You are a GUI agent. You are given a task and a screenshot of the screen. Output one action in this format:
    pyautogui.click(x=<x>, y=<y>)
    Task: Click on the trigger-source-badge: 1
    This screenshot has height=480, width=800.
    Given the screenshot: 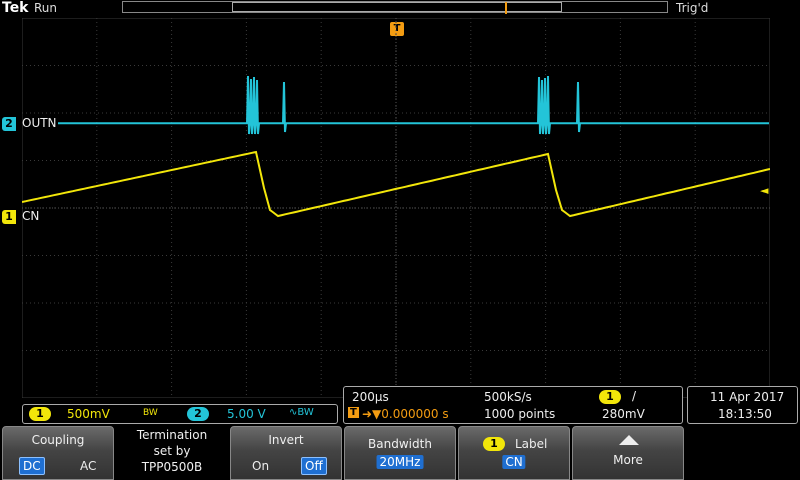 What is the action you would take?
    pyautogui.click(x=610, y=397)
    